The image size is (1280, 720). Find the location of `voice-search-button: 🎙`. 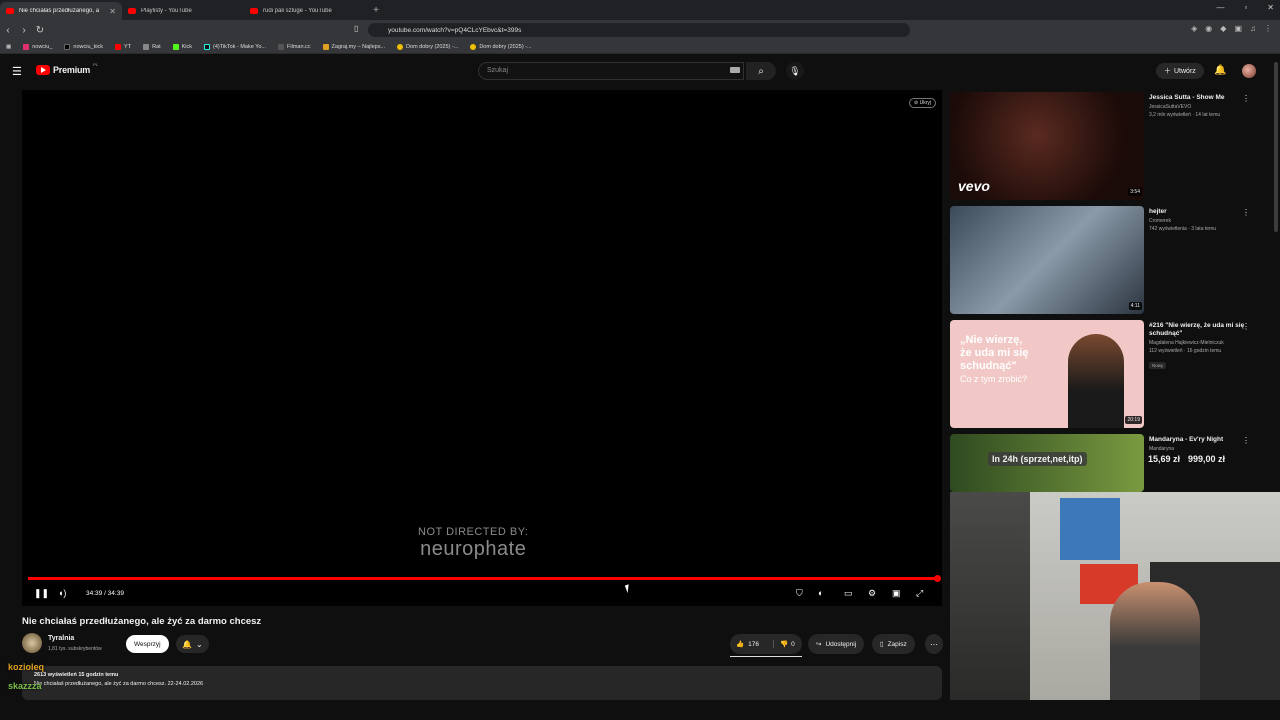

voice-search-button: 🎙 is located at coordinates (795, 71).